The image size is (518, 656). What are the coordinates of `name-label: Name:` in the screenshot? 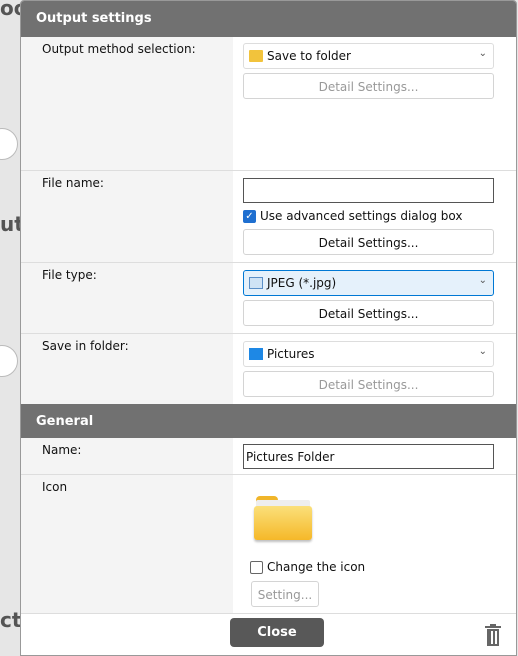 It's located at (127, 456).